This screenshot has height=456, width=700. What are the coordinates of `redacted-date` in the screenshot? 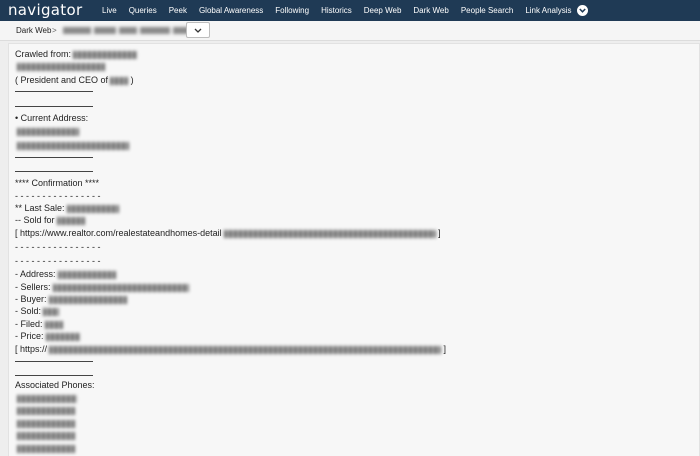 It's located at (92, 208).